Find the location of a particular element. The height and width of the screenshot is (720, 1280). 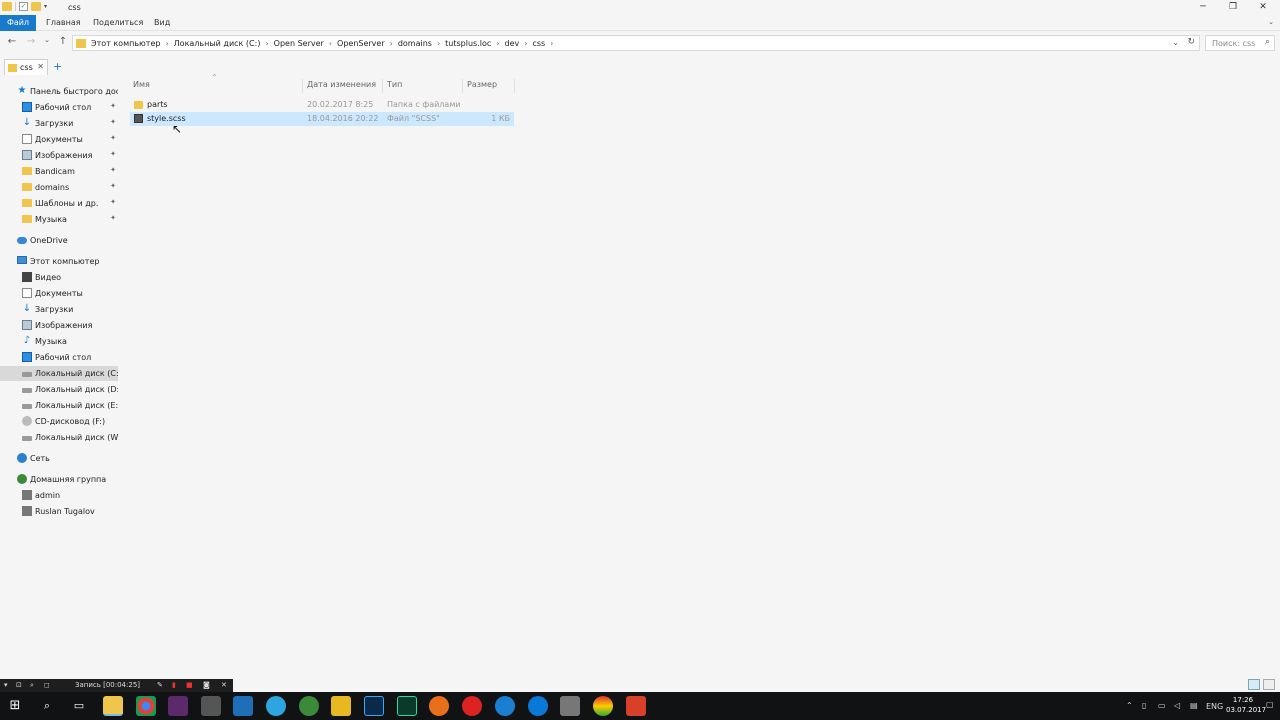

sidebar-item-desktop: Рабочий стол ✦ is located at coordinates (59, 107).